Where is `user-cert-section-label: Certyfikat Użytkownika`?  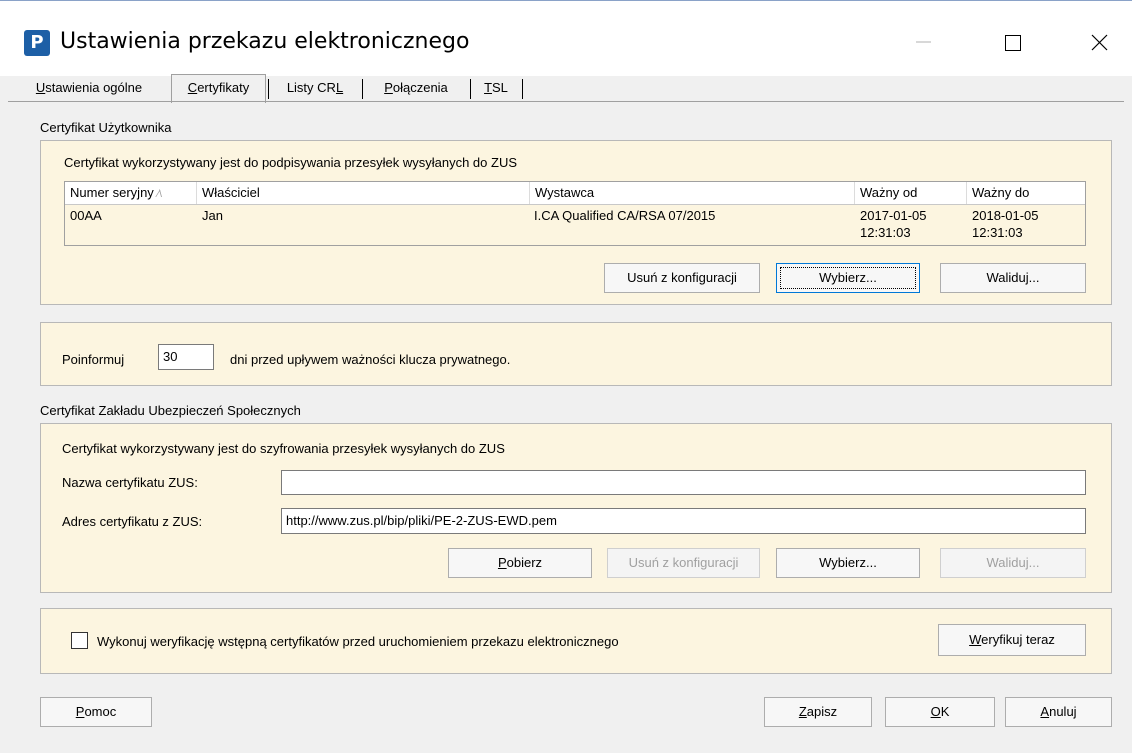 user-cert-section-label: Certyfikat Użytkownika is located at coordinates (106, 127).